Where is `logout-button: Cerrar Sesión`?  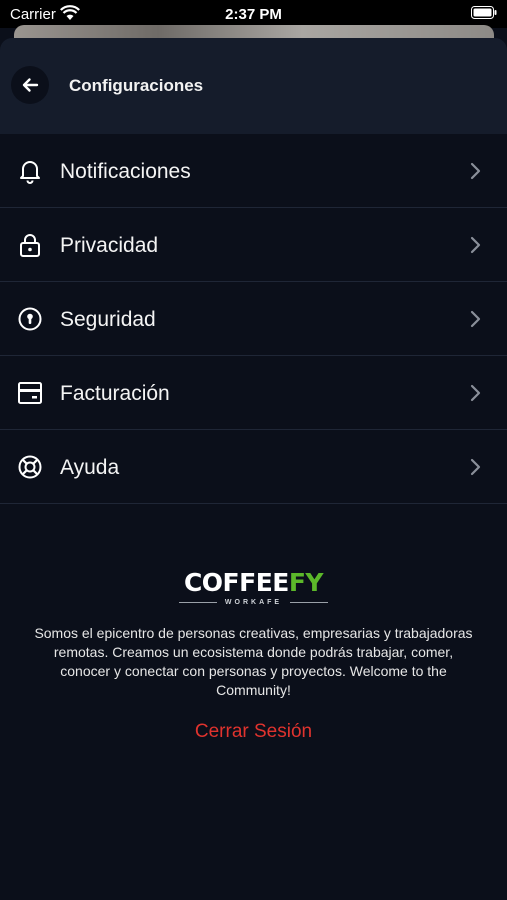 logout-button: Cerrar Sesión is located at coordinates (253, 732).